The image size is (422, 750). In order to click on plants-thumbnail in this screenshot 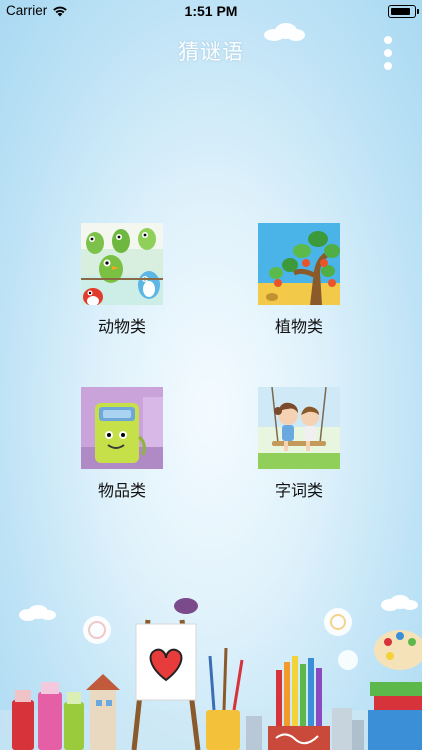, I will do `click(299, 264)`.